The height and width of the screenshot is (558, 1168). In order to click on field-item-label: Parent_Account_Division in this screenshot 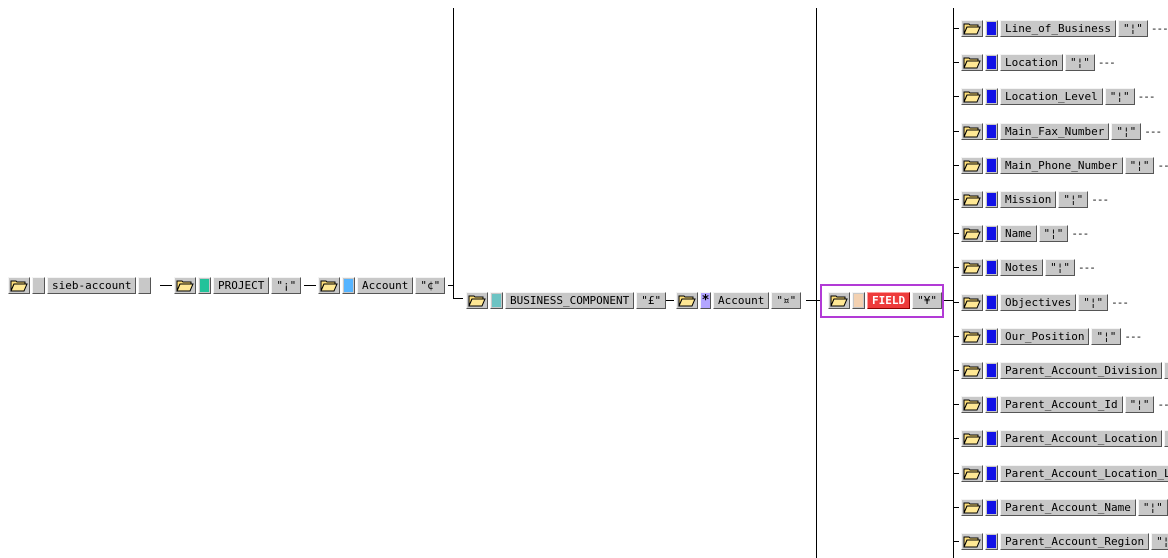, I will do `click(1081, 370)`.